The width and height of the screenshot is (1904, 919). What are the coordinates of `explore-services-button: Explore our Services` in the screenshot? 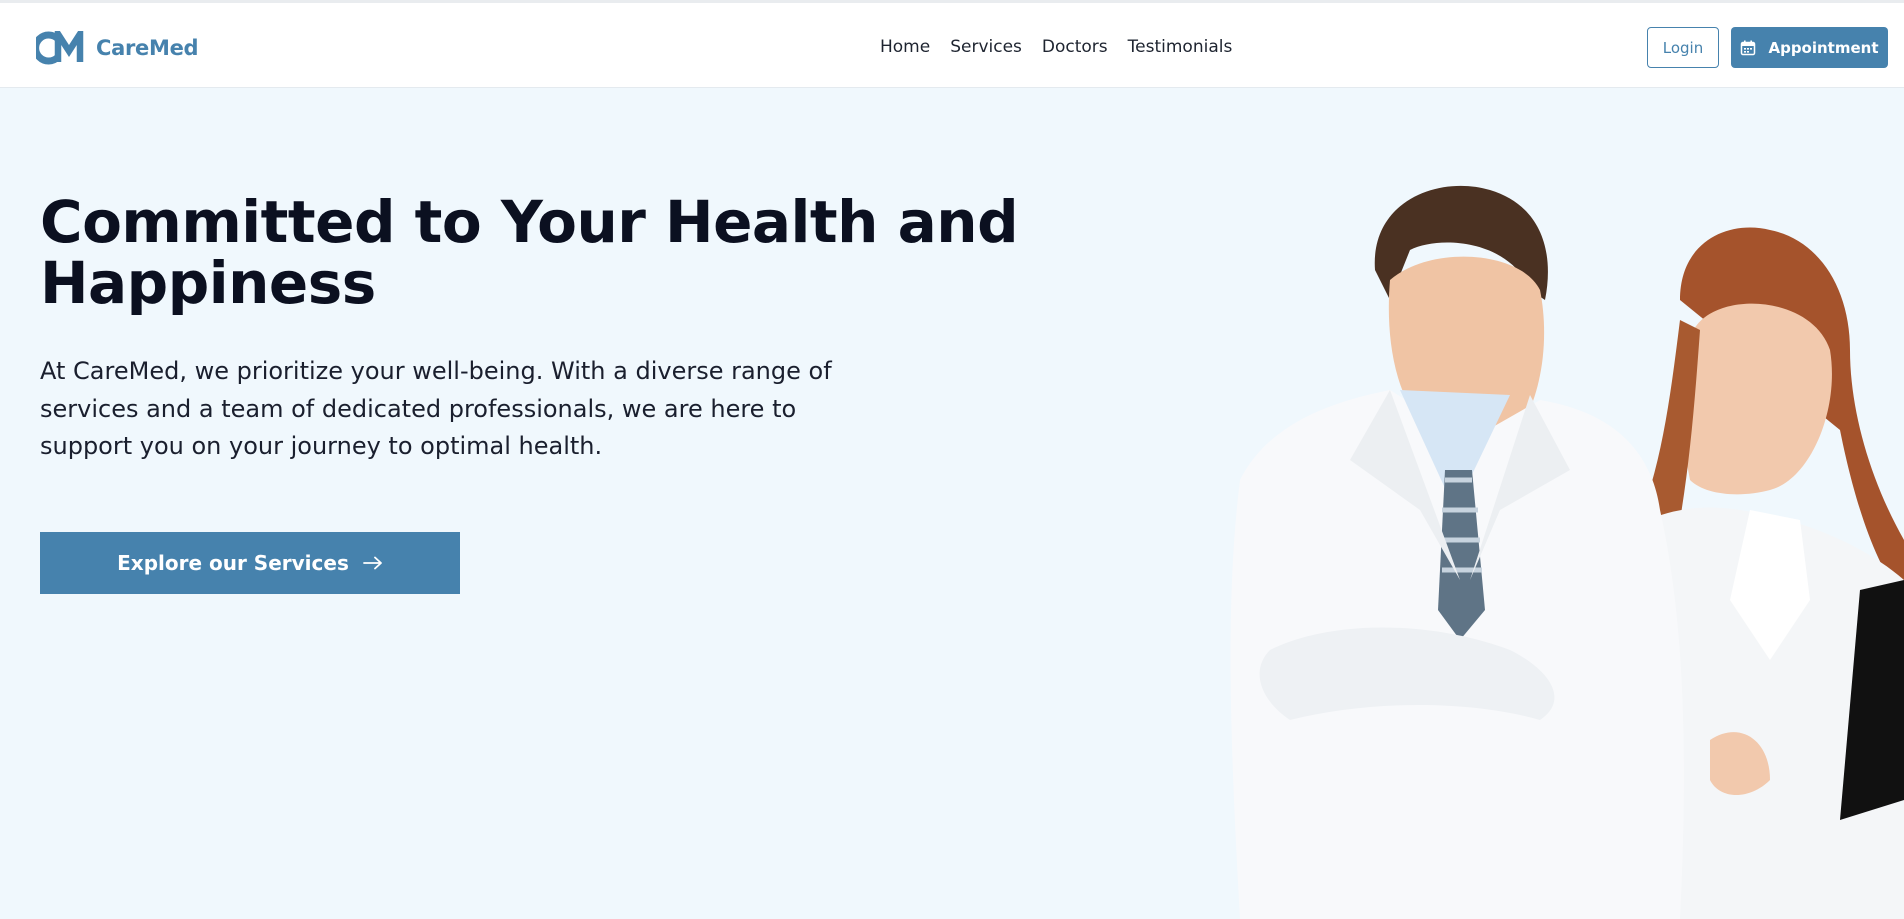 It's located at (250, 563).